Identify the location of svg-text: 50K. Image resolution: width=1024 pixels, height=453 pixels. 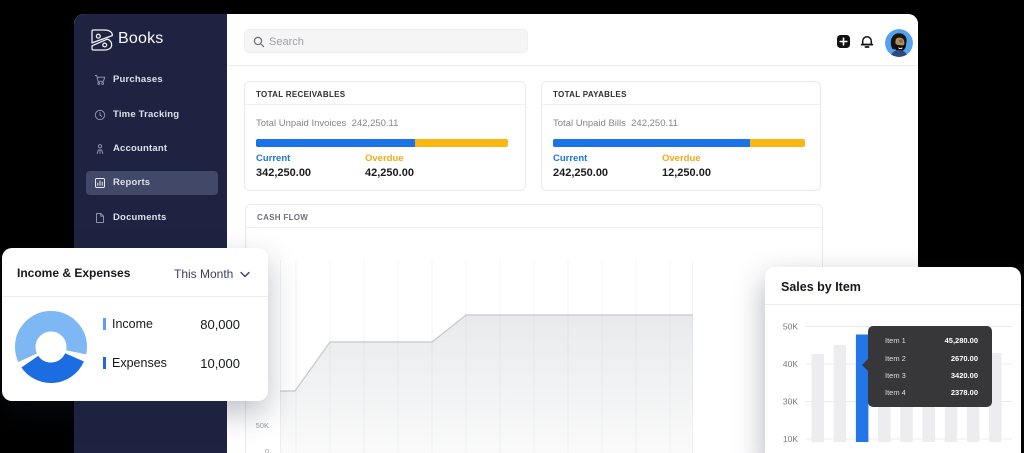
(790, 327).